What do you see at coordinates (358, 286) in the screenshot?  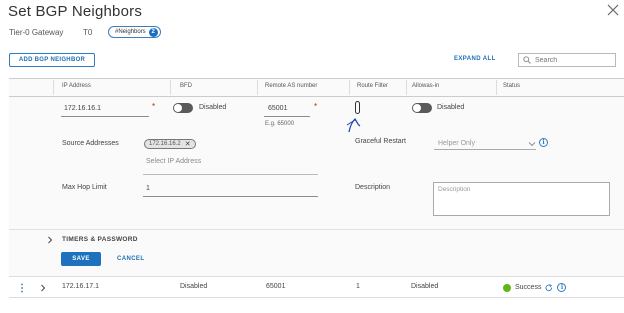 I see `row-route-filter: 1` at bounding box center [358, 286].